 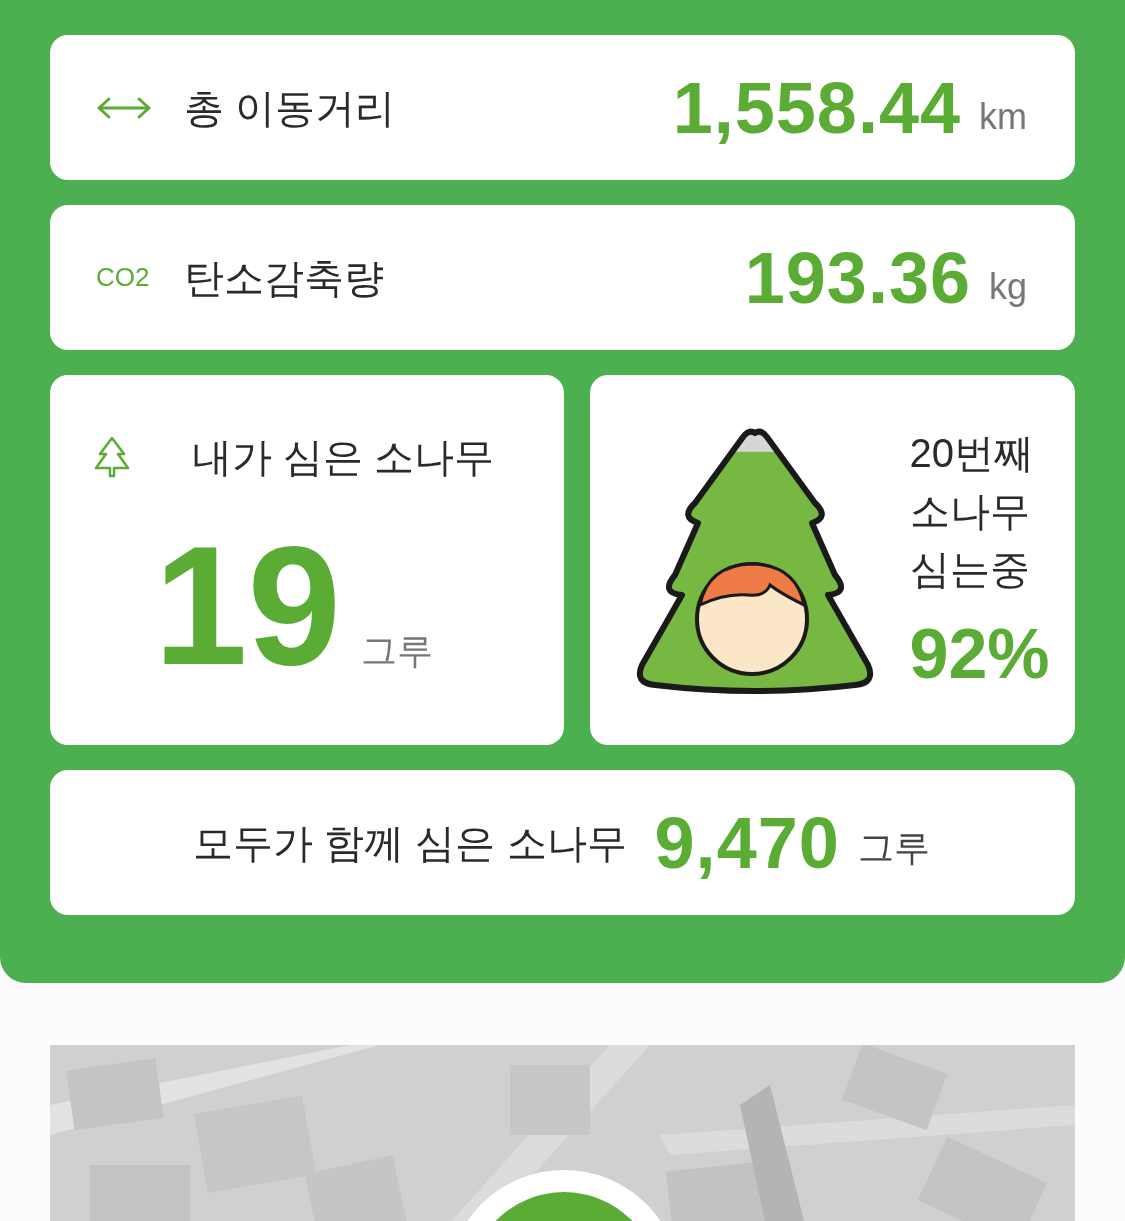 I want to click on unit-label: kg, so click(x=1007, y=286).